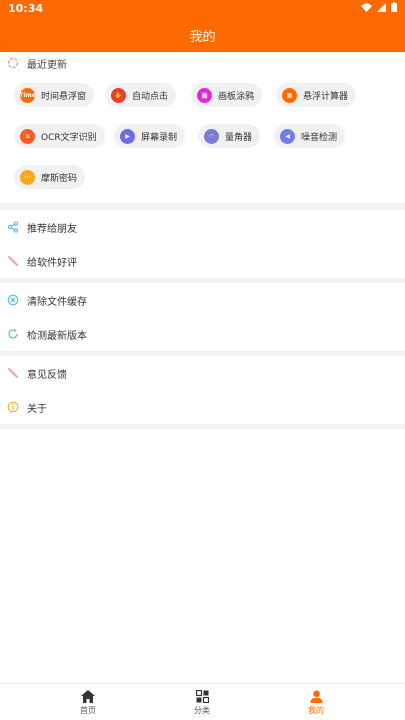  What do you see at coordinates (319, 137) in the screenshot?
I see `recent-tool-label: 噪音检测` at bounding box center [319, 137].